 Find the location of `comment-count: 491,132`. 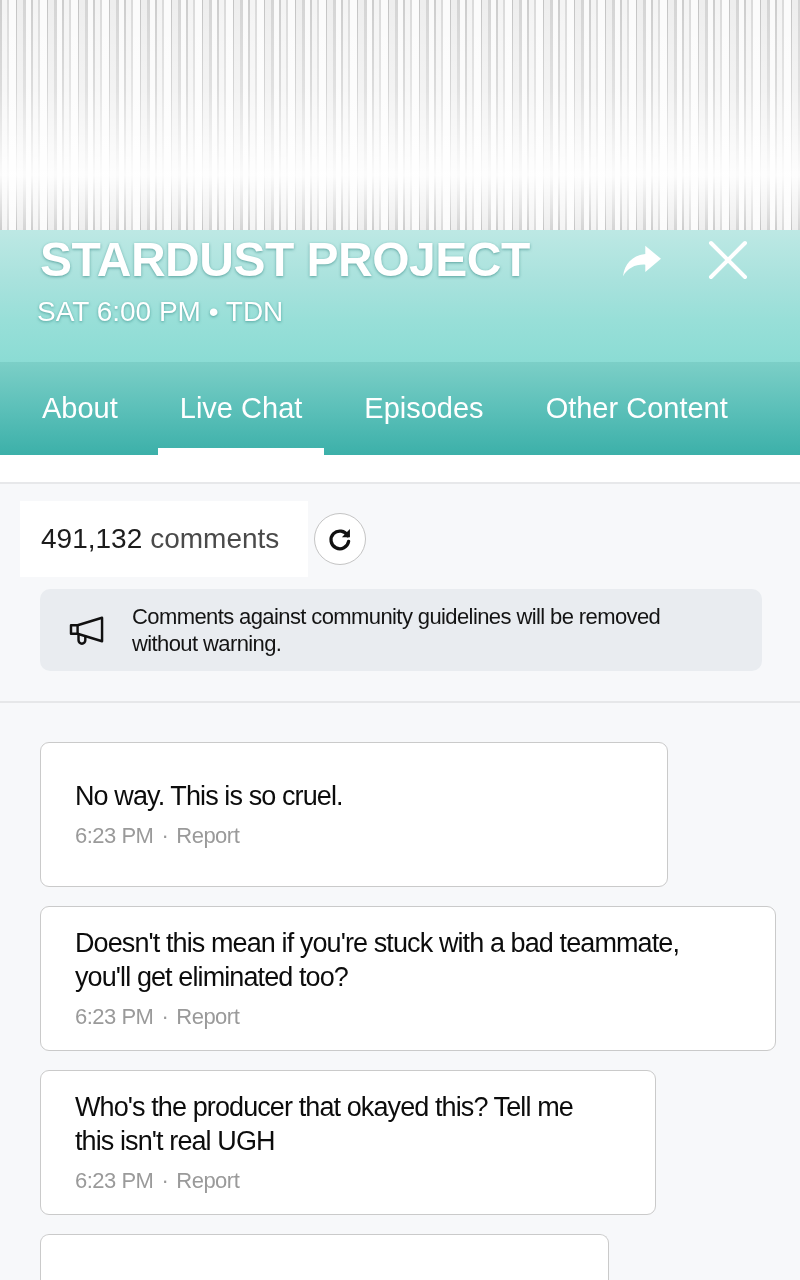

comment-count: 491,132 is located at coordinates (92, 539).